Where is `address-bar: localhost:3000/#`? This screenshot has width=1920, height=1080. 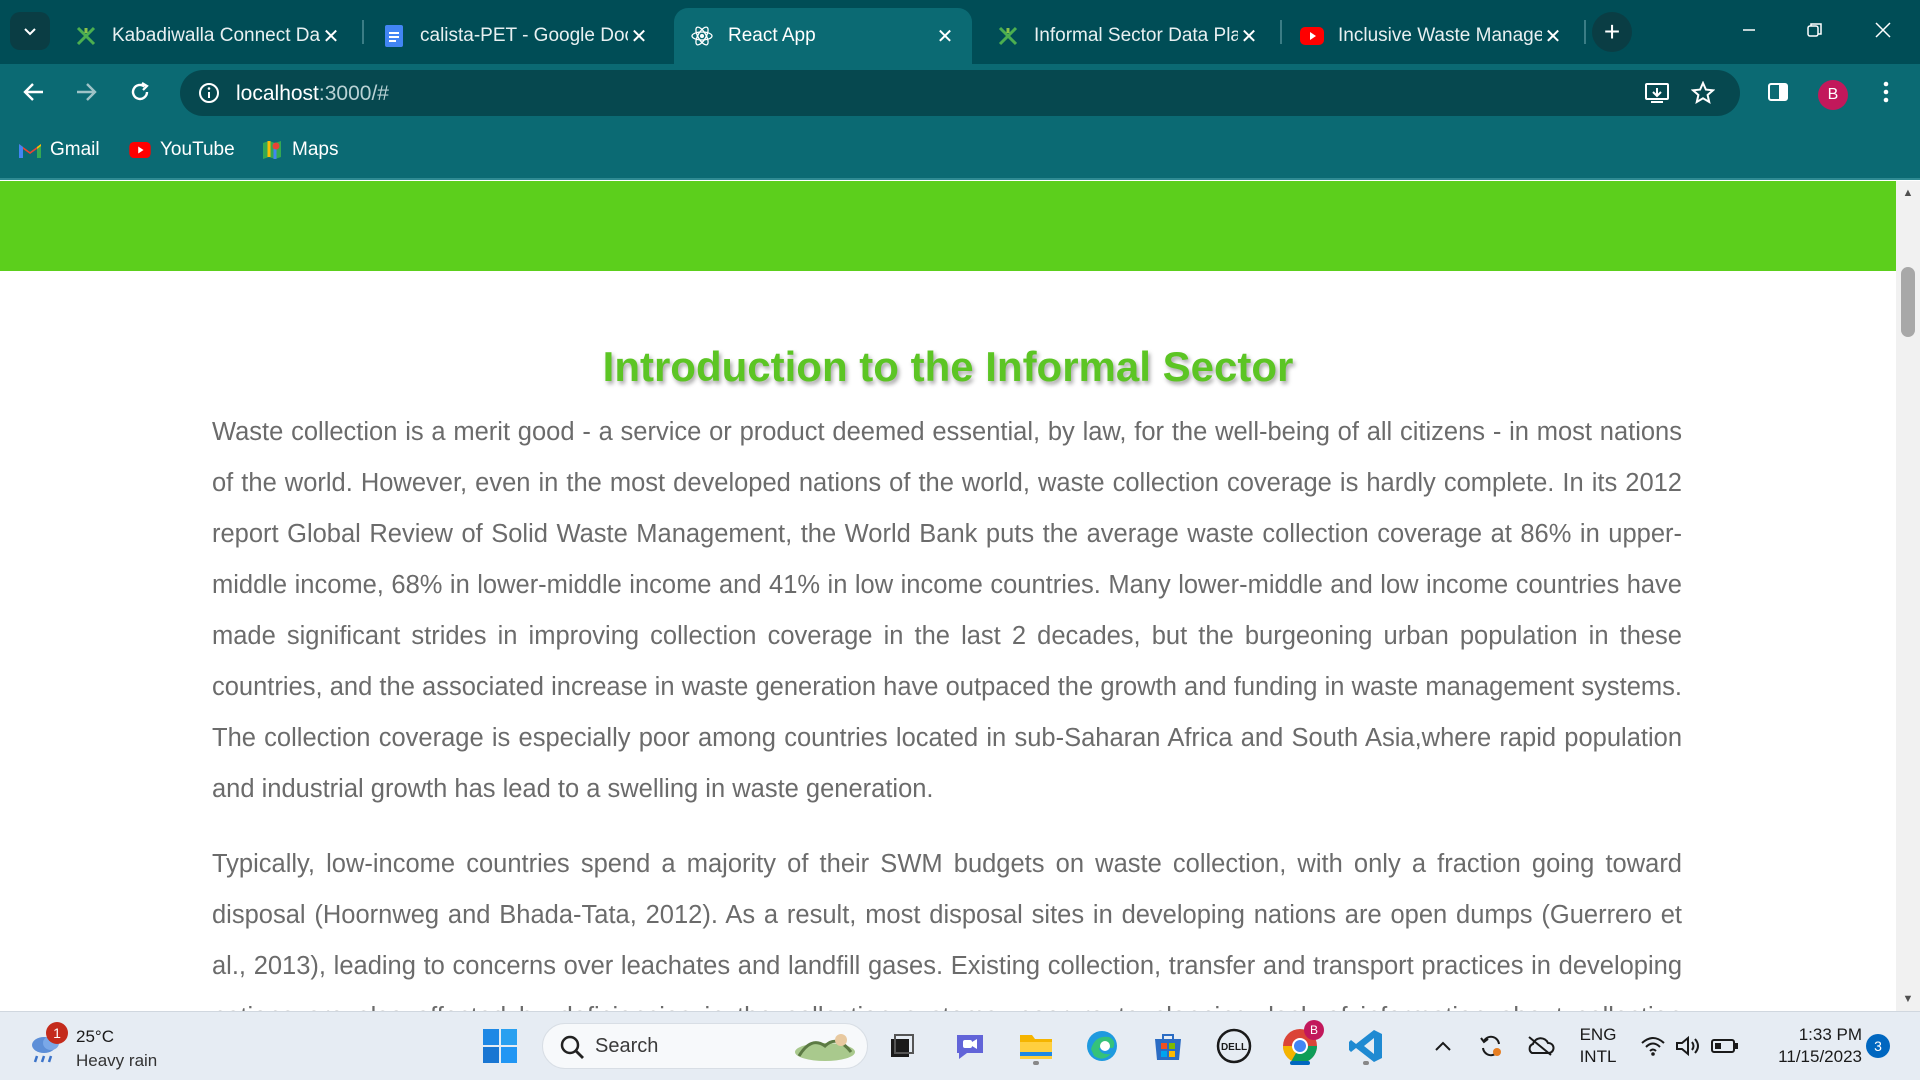 address-bar: localhost:3000/# is located at coordinates (960, 93).